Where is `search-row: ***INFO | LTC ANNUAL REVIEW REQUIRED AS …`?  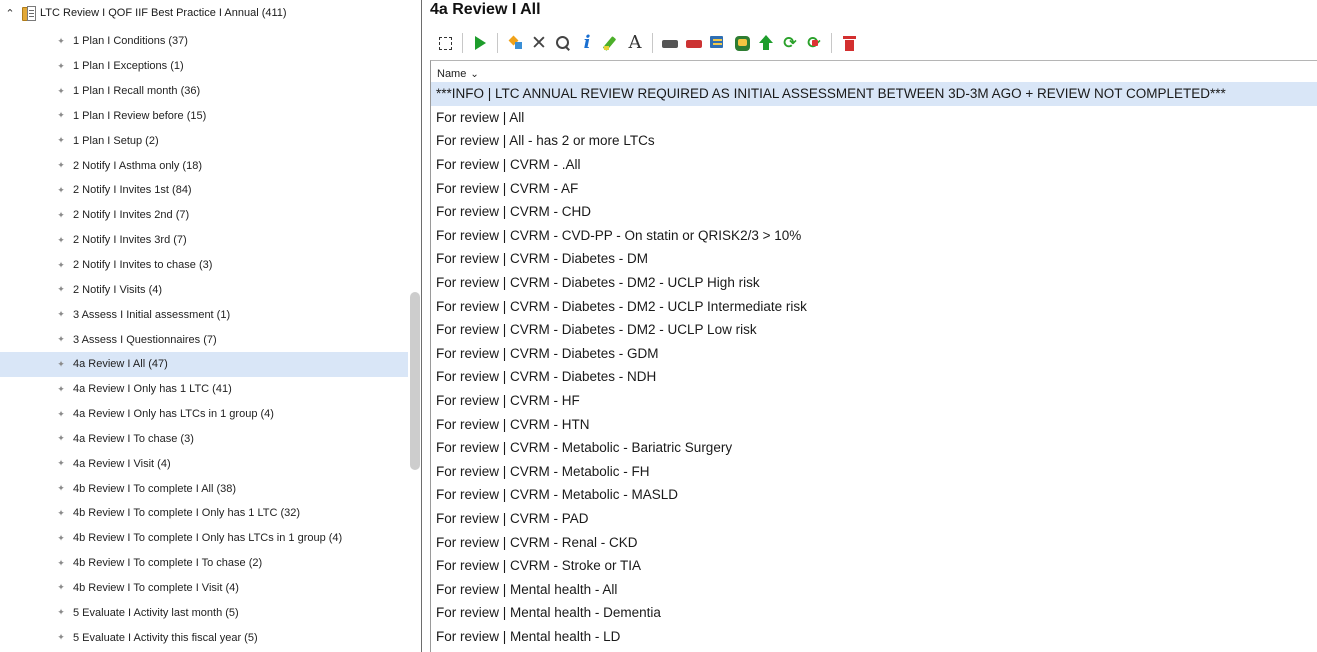
search-row: ***INFO | LTC ANNUAL REVIEW REQUIRED AS … is located at coordinates (874, 94).